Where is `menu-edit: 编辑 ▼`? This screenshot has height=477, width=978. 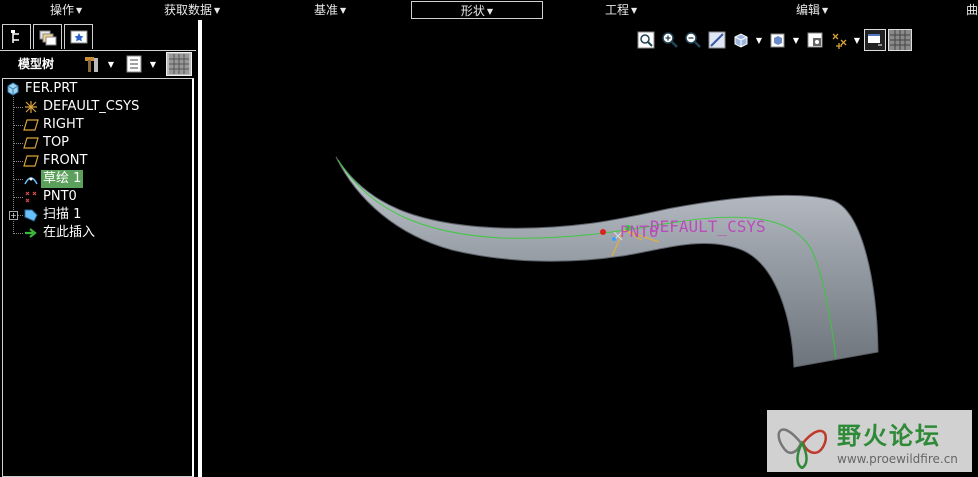 menu-edit: 编辑 ▼ is located at coordinates (812, 10).